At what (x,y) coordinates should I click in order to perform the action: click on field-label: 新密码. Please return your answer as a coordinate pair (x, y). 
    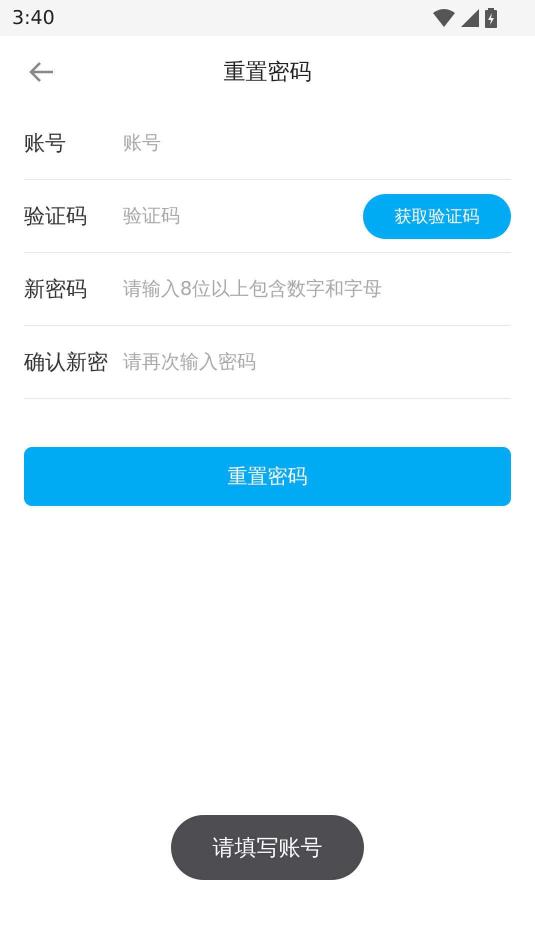
    Looking at the image, I should click on (56, 289).